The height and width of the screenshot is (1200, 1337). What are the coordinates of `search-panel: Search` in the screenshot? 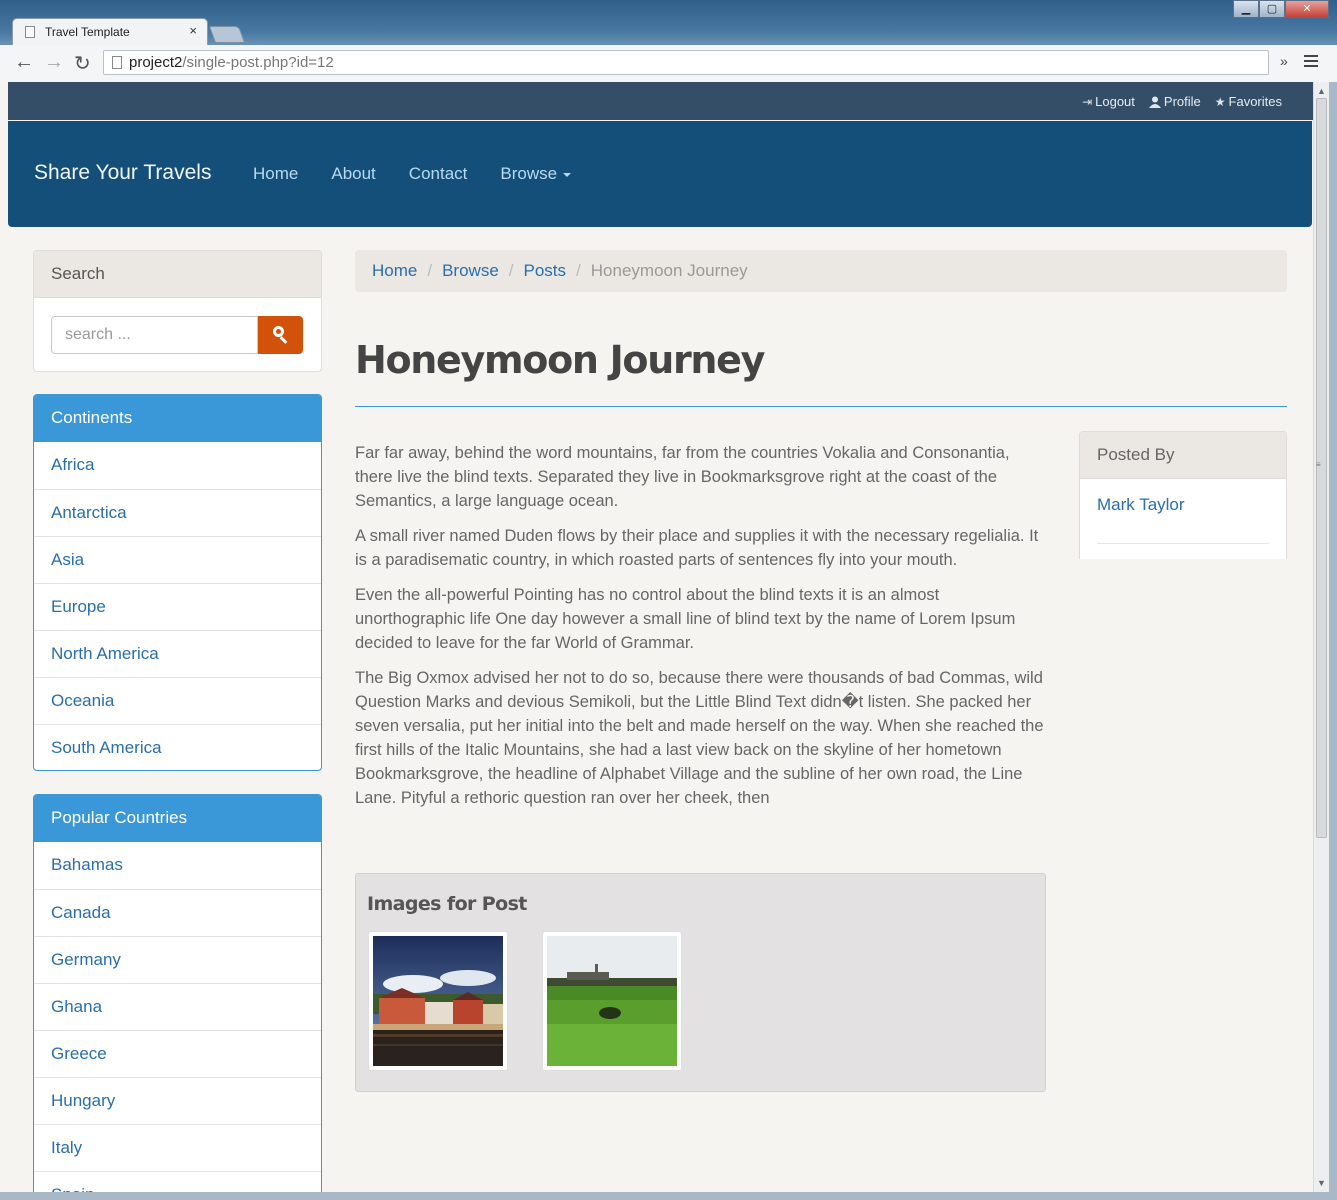 It's located at (177, 311).